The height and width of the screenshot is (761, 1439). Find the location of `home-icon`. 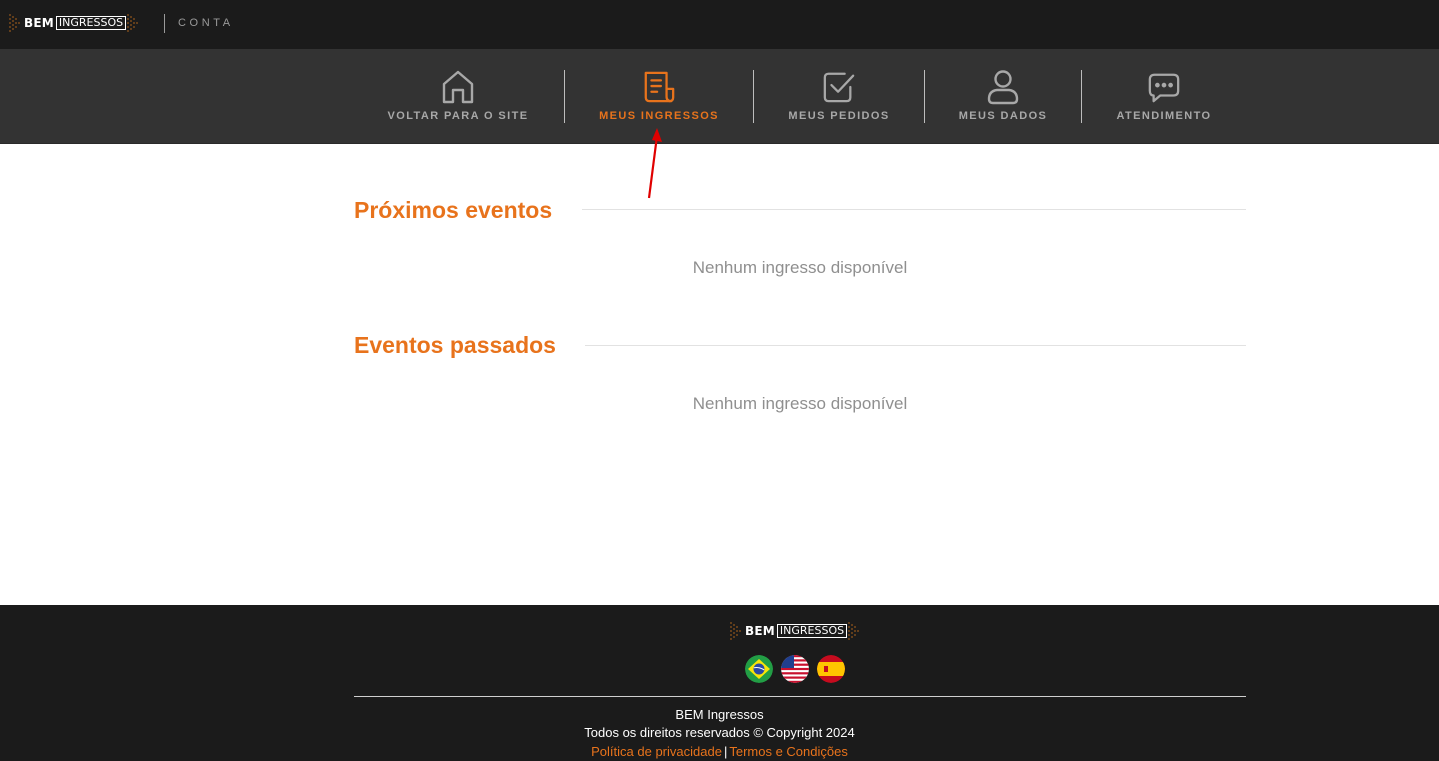

home-icon is located at coordinates (458, 87).